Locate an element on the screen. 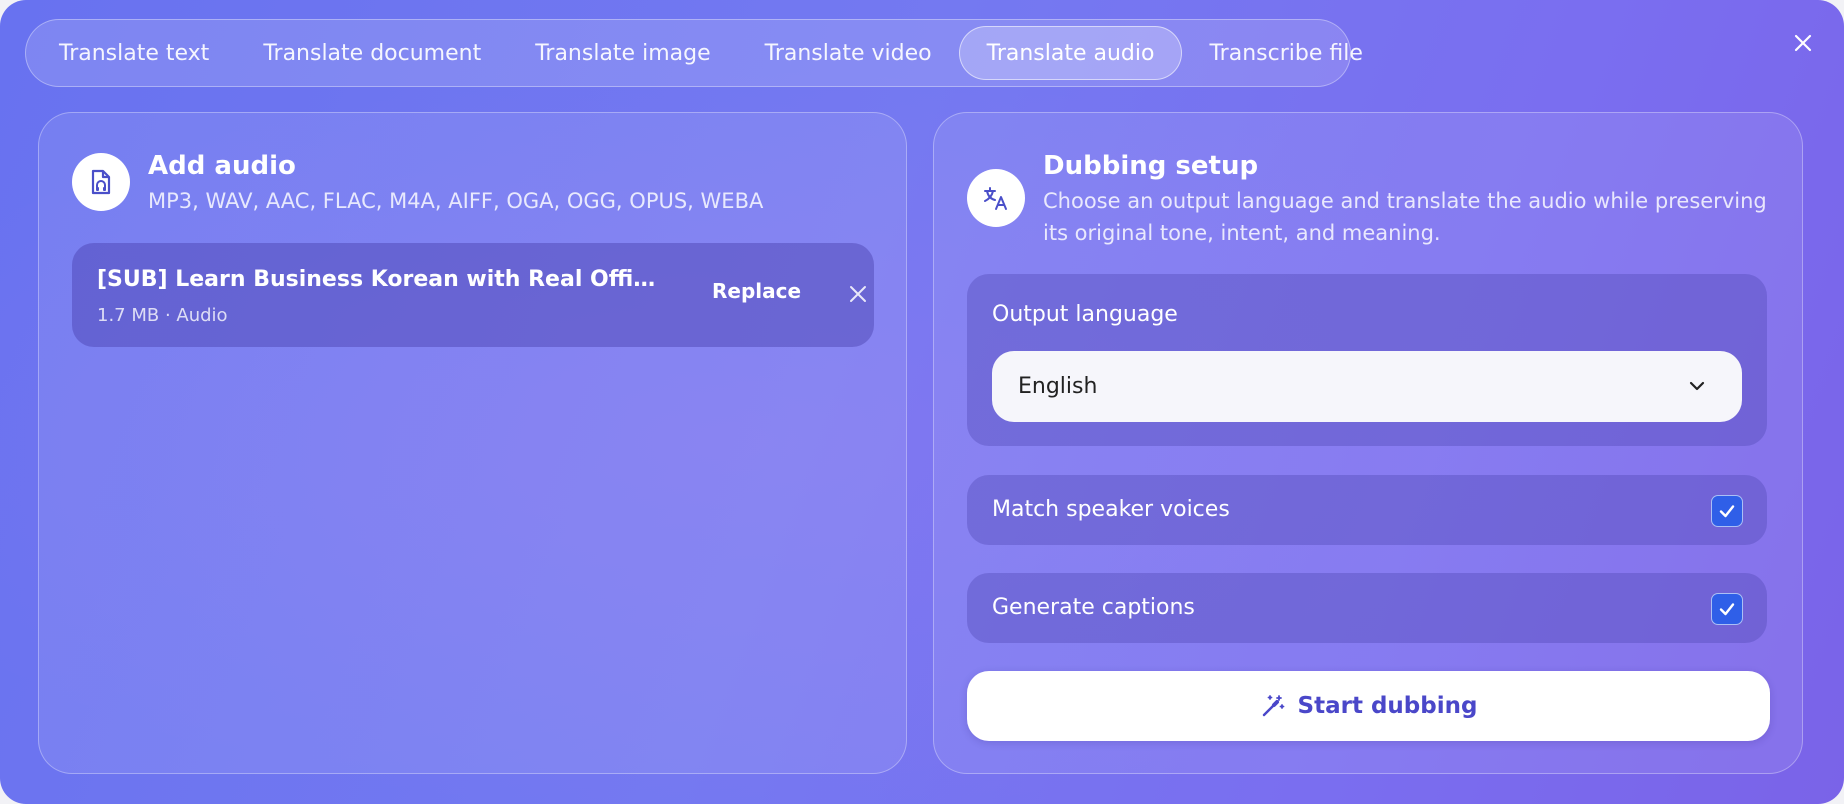  generate-captions-label: Generate captions is located at coordinates (1093, 607).